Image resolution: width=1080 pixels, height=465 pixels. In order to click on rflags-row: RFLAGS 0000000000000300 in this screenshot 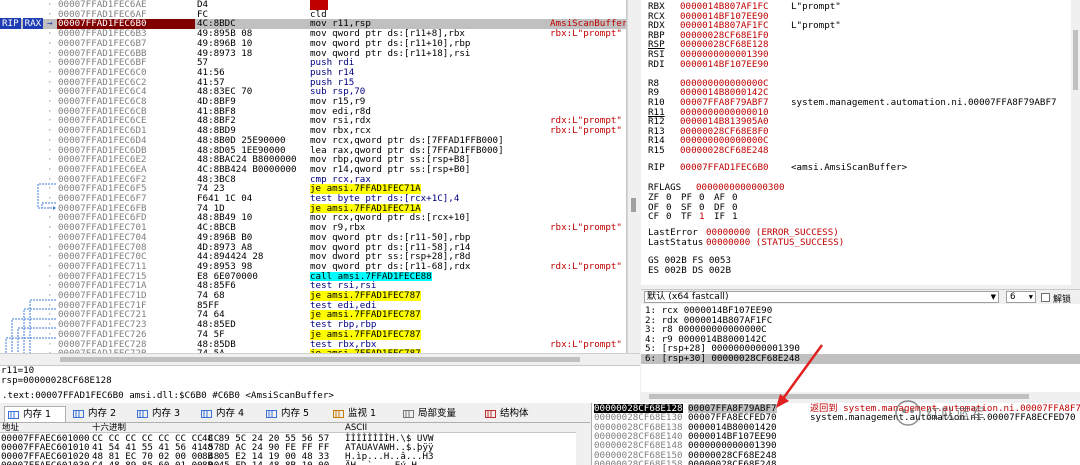, I will do `click(716, 187)`.